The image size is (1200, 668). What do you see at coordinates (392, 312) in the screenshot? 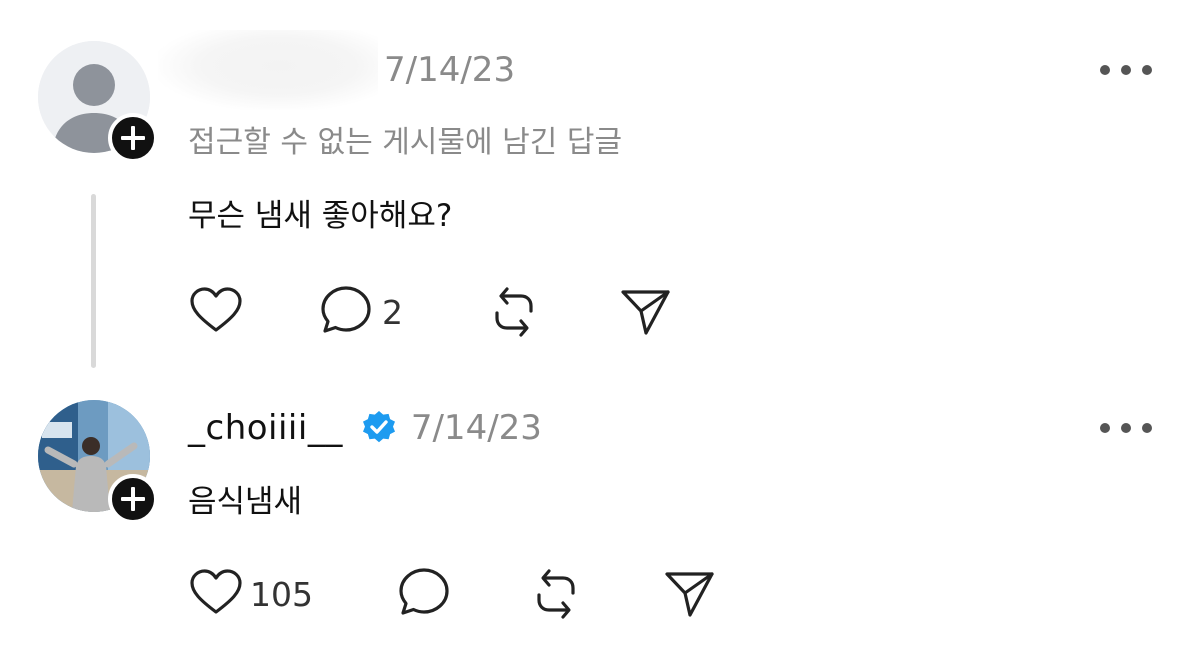
I see `reply-count: 2` at bounding box center [392, 312].